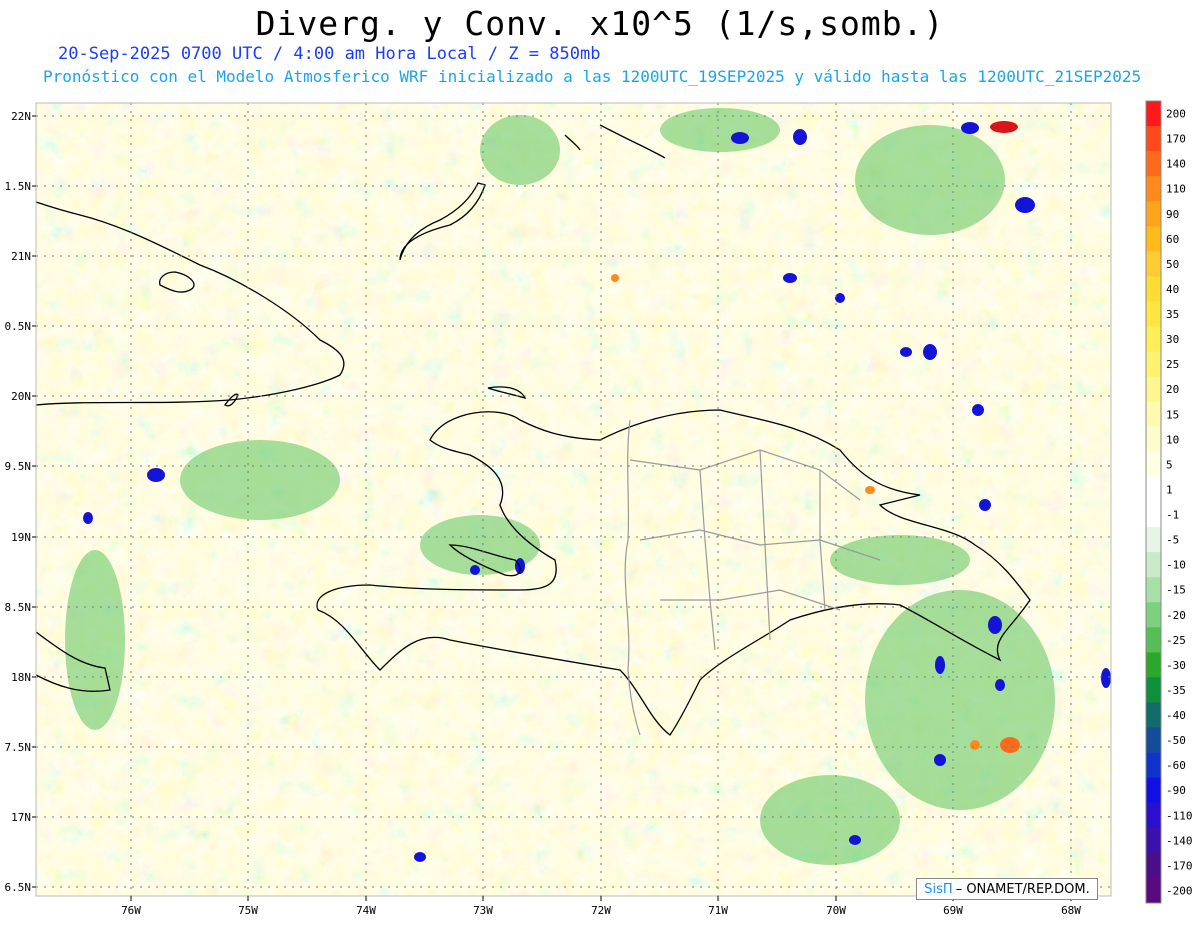  What do you see at coordinates (21, 256) in the screenshot?
I see `latitude-label: 21N` at bounding box center [21, 256].